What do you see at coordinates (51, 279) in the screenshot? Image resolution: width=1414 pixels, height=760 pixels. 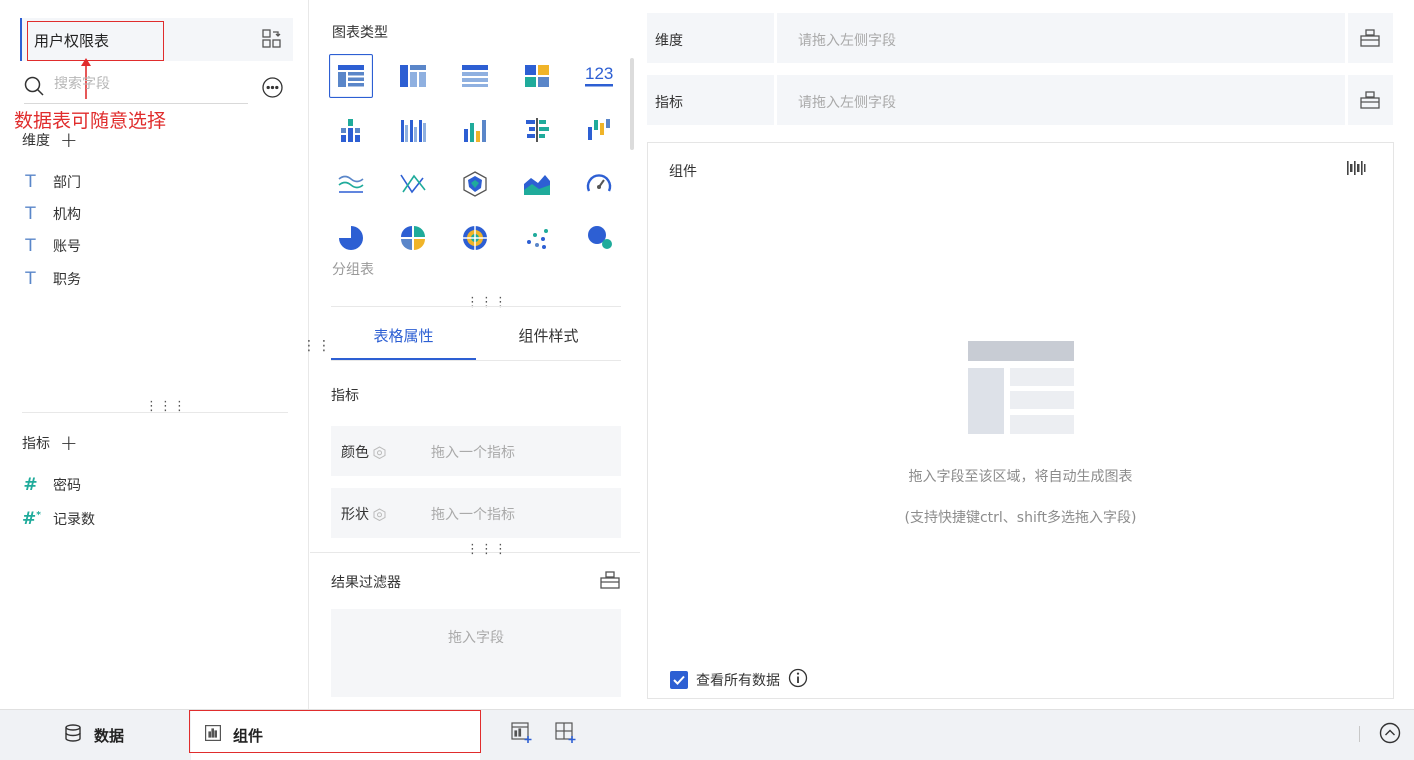 I see `field-item: T 职务` at bounding box center [51, 279].